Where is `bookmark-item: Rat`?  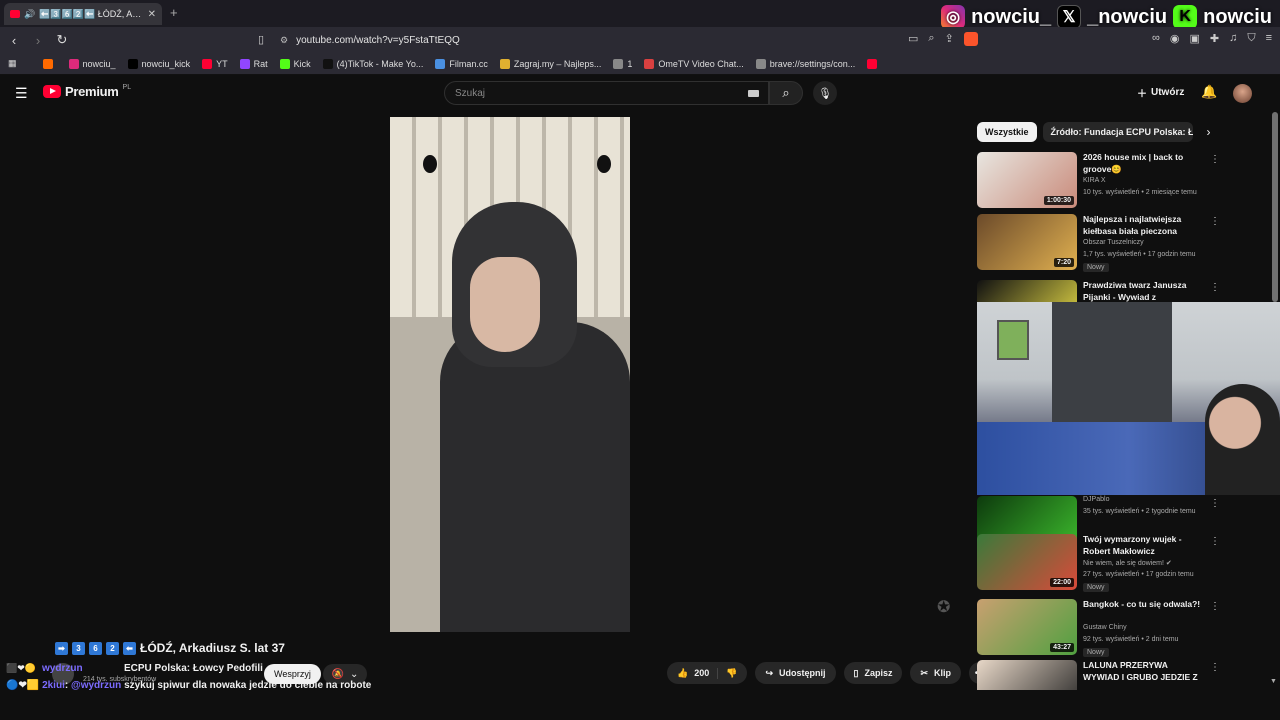 bookmark-item: Rat is located at coordinates (253, 63).